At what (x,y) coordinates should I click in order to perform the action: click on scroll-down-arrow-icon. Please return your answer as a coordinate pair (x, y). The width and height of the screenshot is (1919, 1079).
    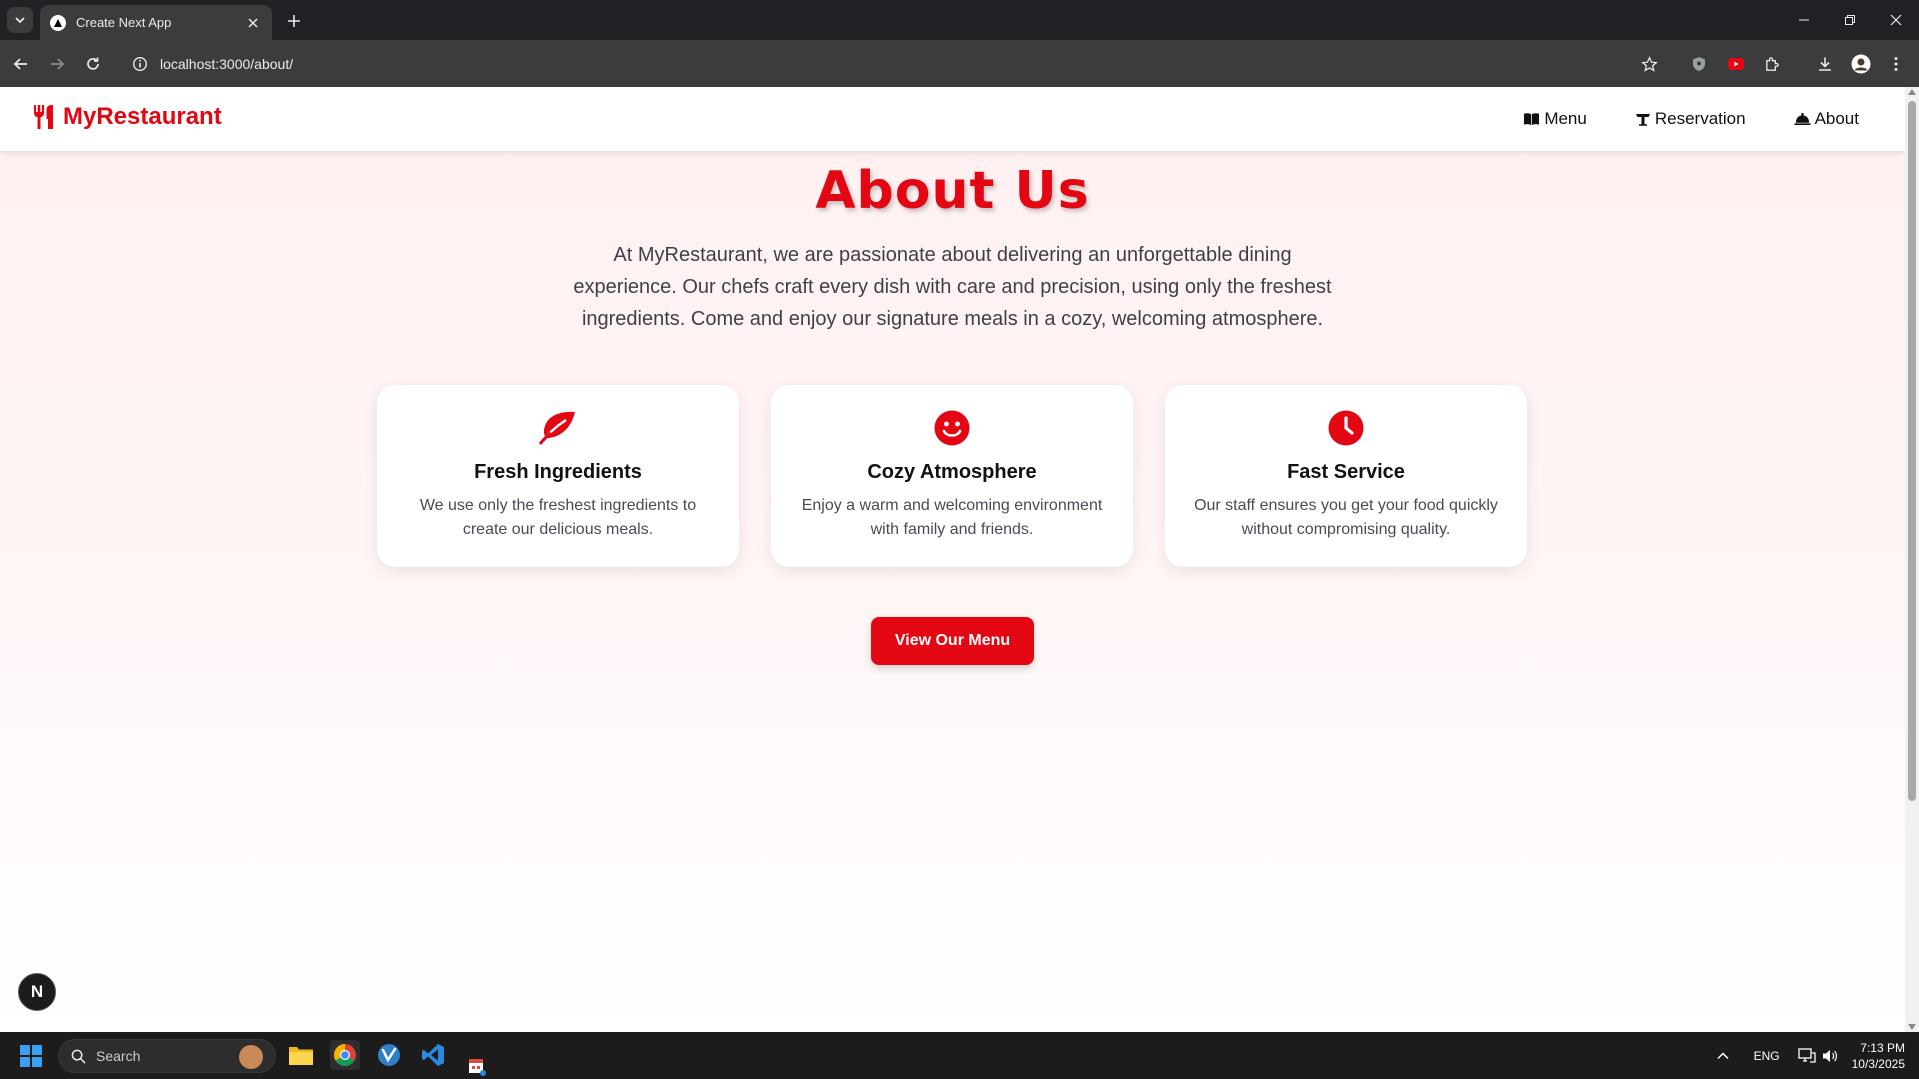
    Looking at the image, I should click on (1912, 1027).